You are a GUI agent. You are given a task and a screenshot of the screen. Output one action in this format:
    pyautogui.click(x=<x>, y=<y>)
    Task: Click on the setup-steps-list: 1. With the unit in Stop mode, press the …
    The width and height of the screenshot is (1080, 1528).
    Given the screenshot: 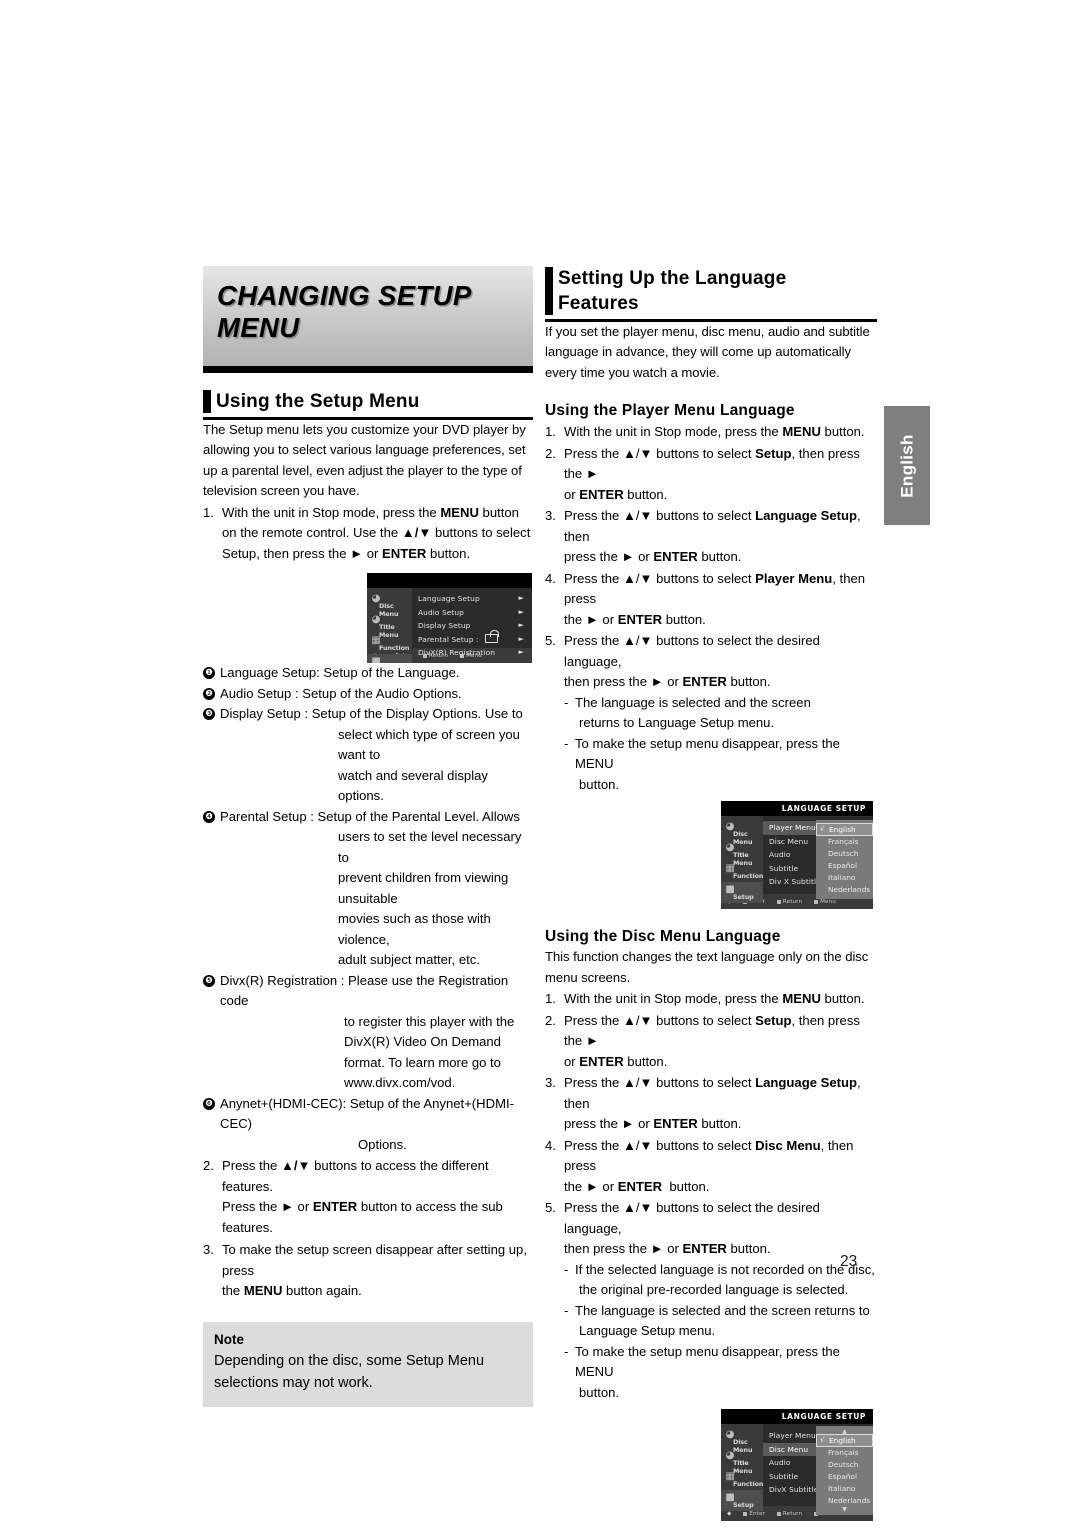 What is the action you would take?
    pyautogui.click(x=368, y=534)
    